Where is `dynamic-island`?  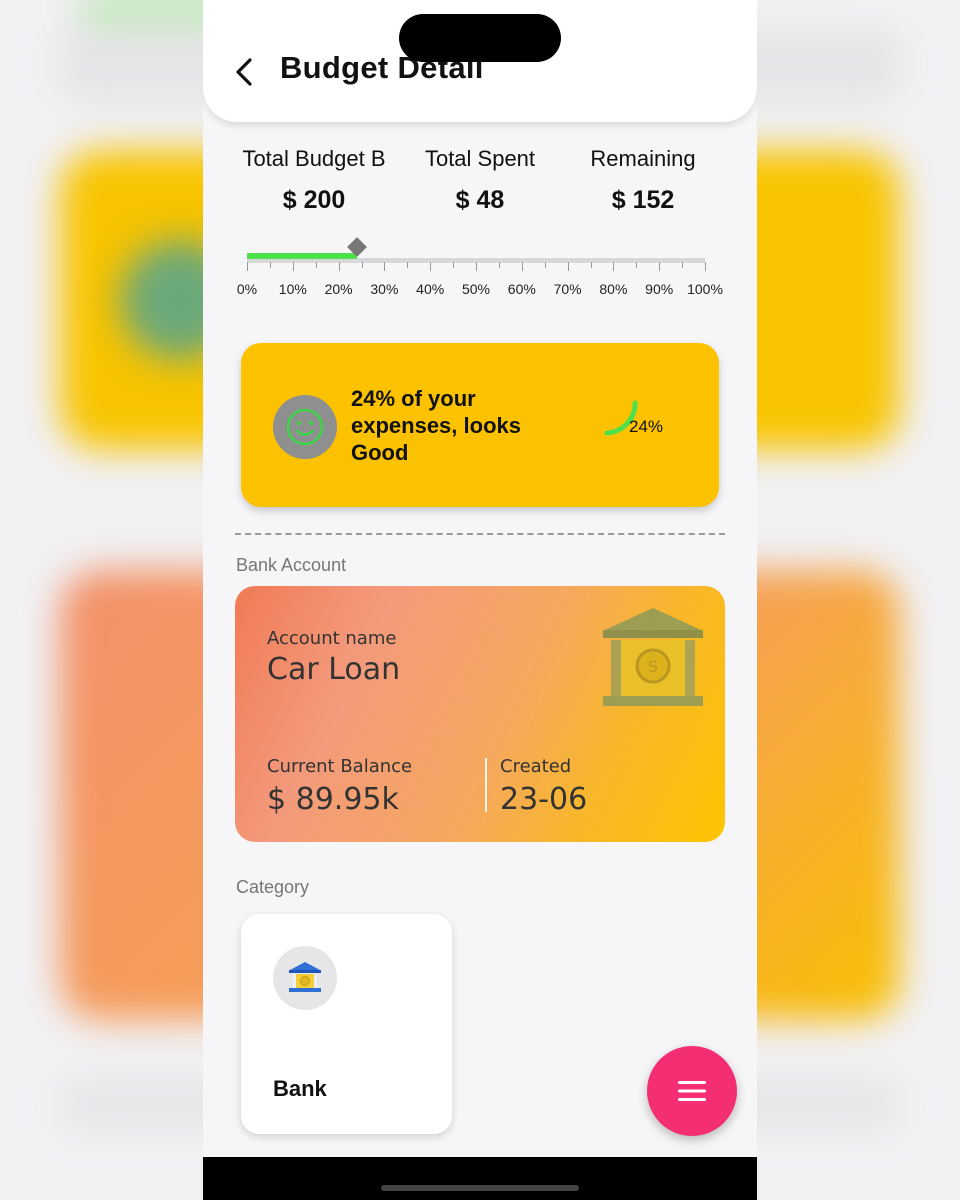 dynamic-island is located at coordinates (480, 38).